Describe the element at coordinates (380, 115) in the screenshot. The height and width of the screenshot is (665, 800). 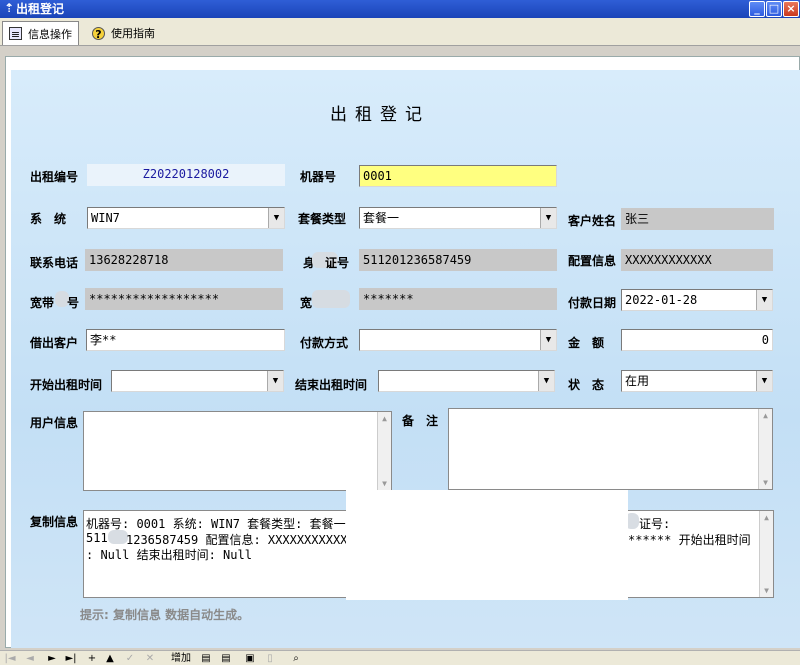
I see `form-title: 出租登记` at that location.